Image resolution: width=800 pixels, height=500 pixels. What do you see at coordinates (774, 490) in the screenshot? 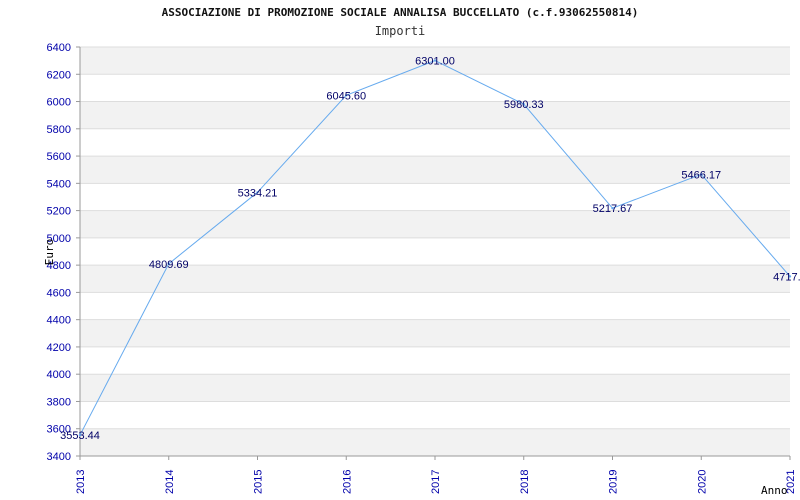
I see `x-axis-label: Anno` at bounding box center [774, 490].